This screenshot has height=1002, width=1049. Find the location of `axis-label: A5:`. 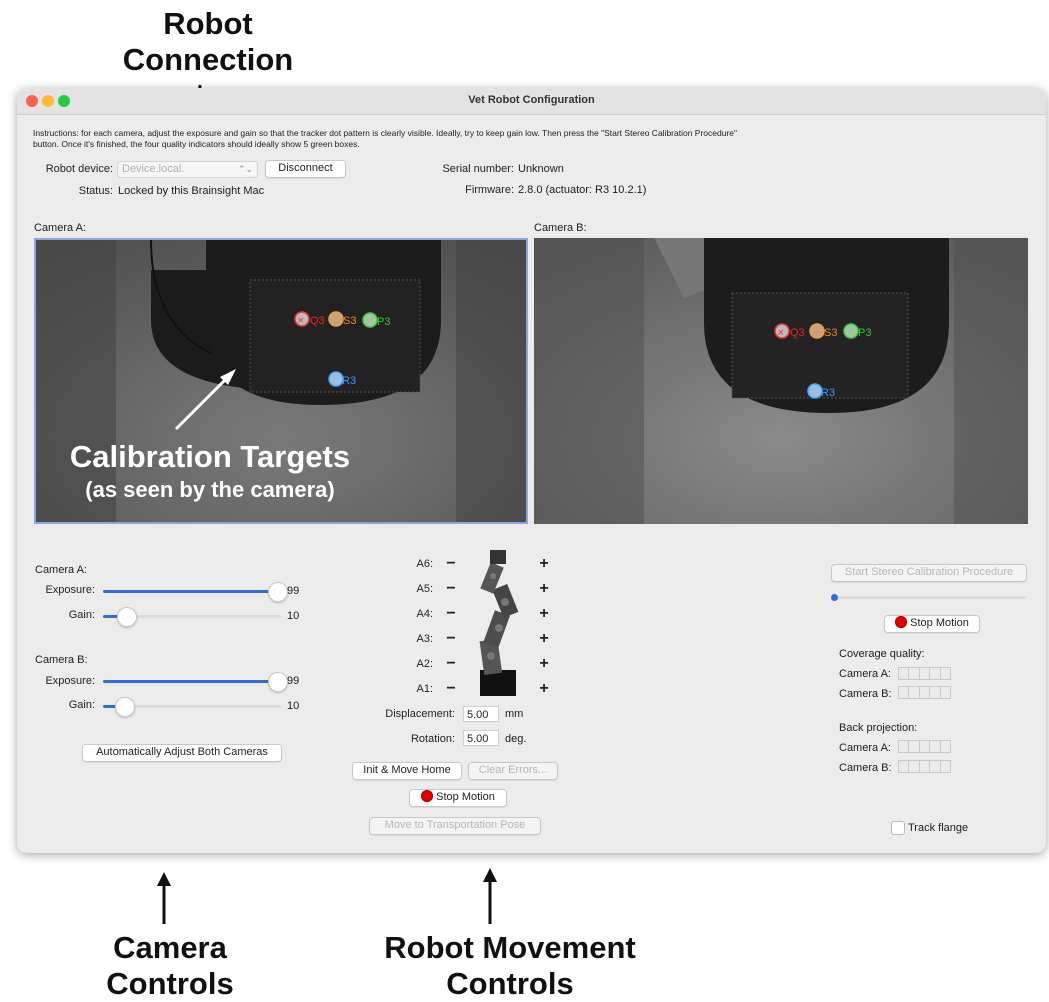

axis-label: A5: is located at coordinates (424, 589).